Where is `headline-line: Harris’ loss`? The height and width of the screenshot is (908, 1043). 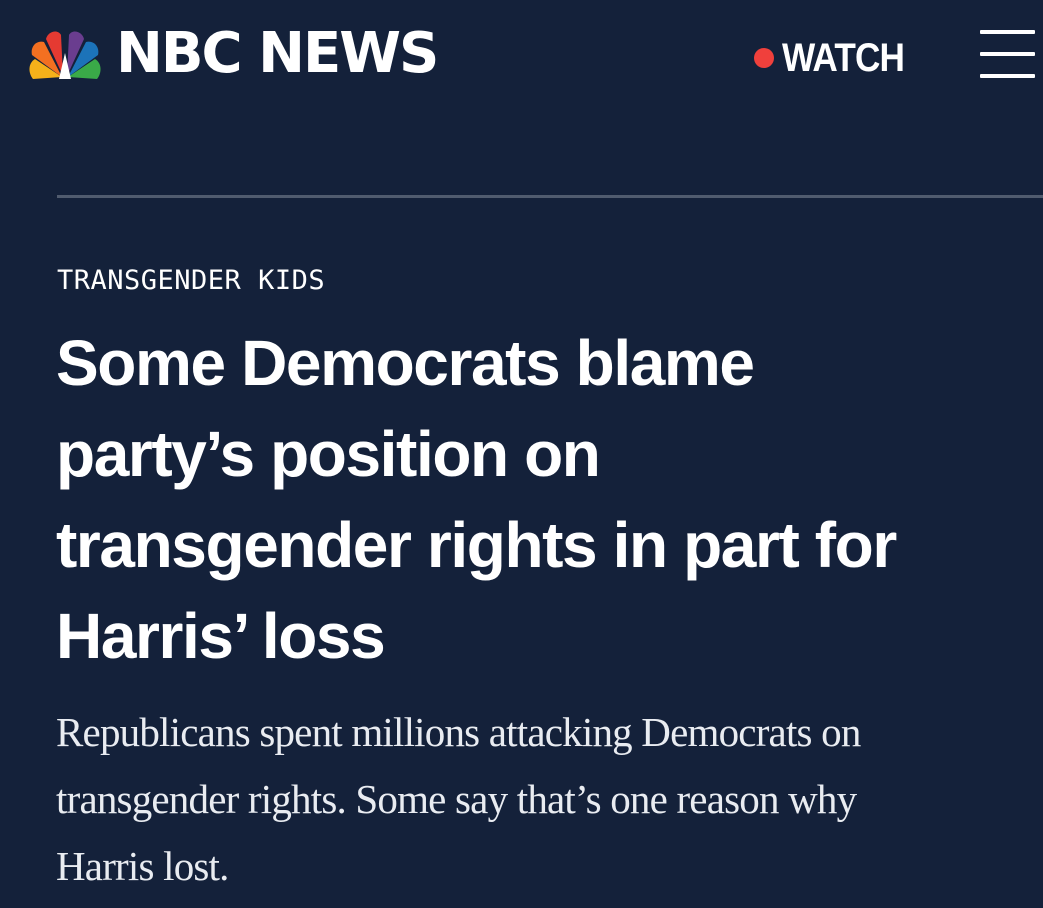
headline-line: Harris’ loss is located at coordinates (221, 636).